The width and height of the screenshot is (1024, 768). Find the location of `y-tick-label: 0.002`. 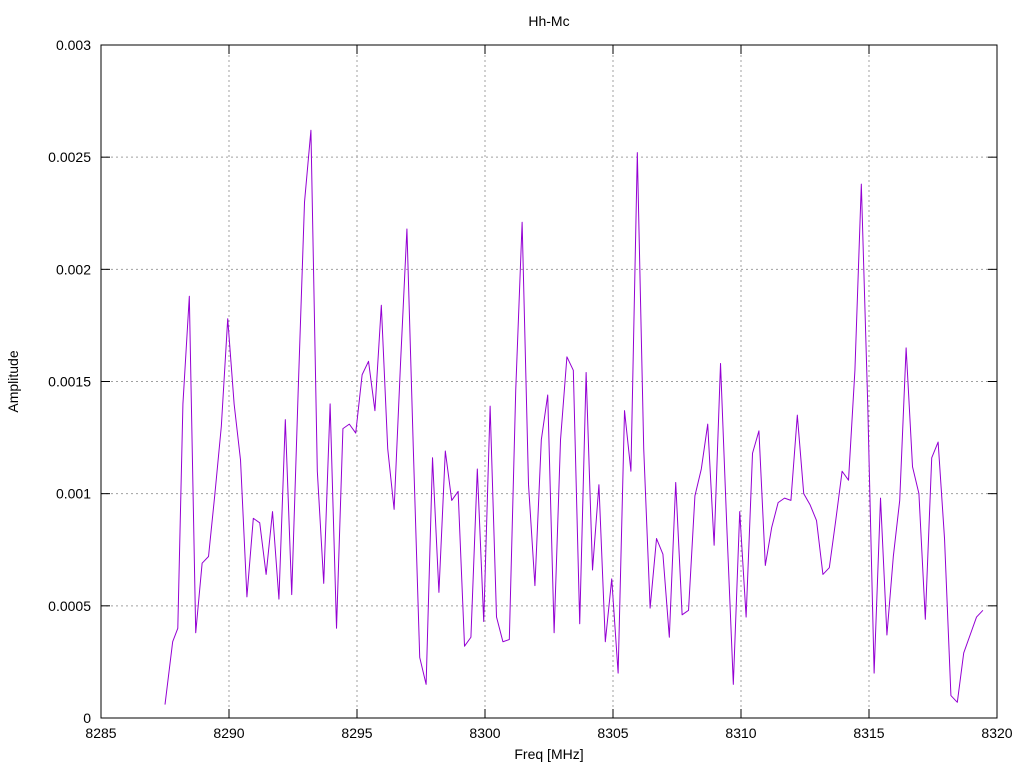

y-tick-label: 0.002 is located at coordinates (73, 269).